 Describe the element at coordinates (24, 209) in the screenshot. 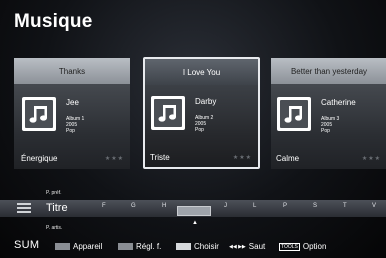

I see `list-icon` at that location.